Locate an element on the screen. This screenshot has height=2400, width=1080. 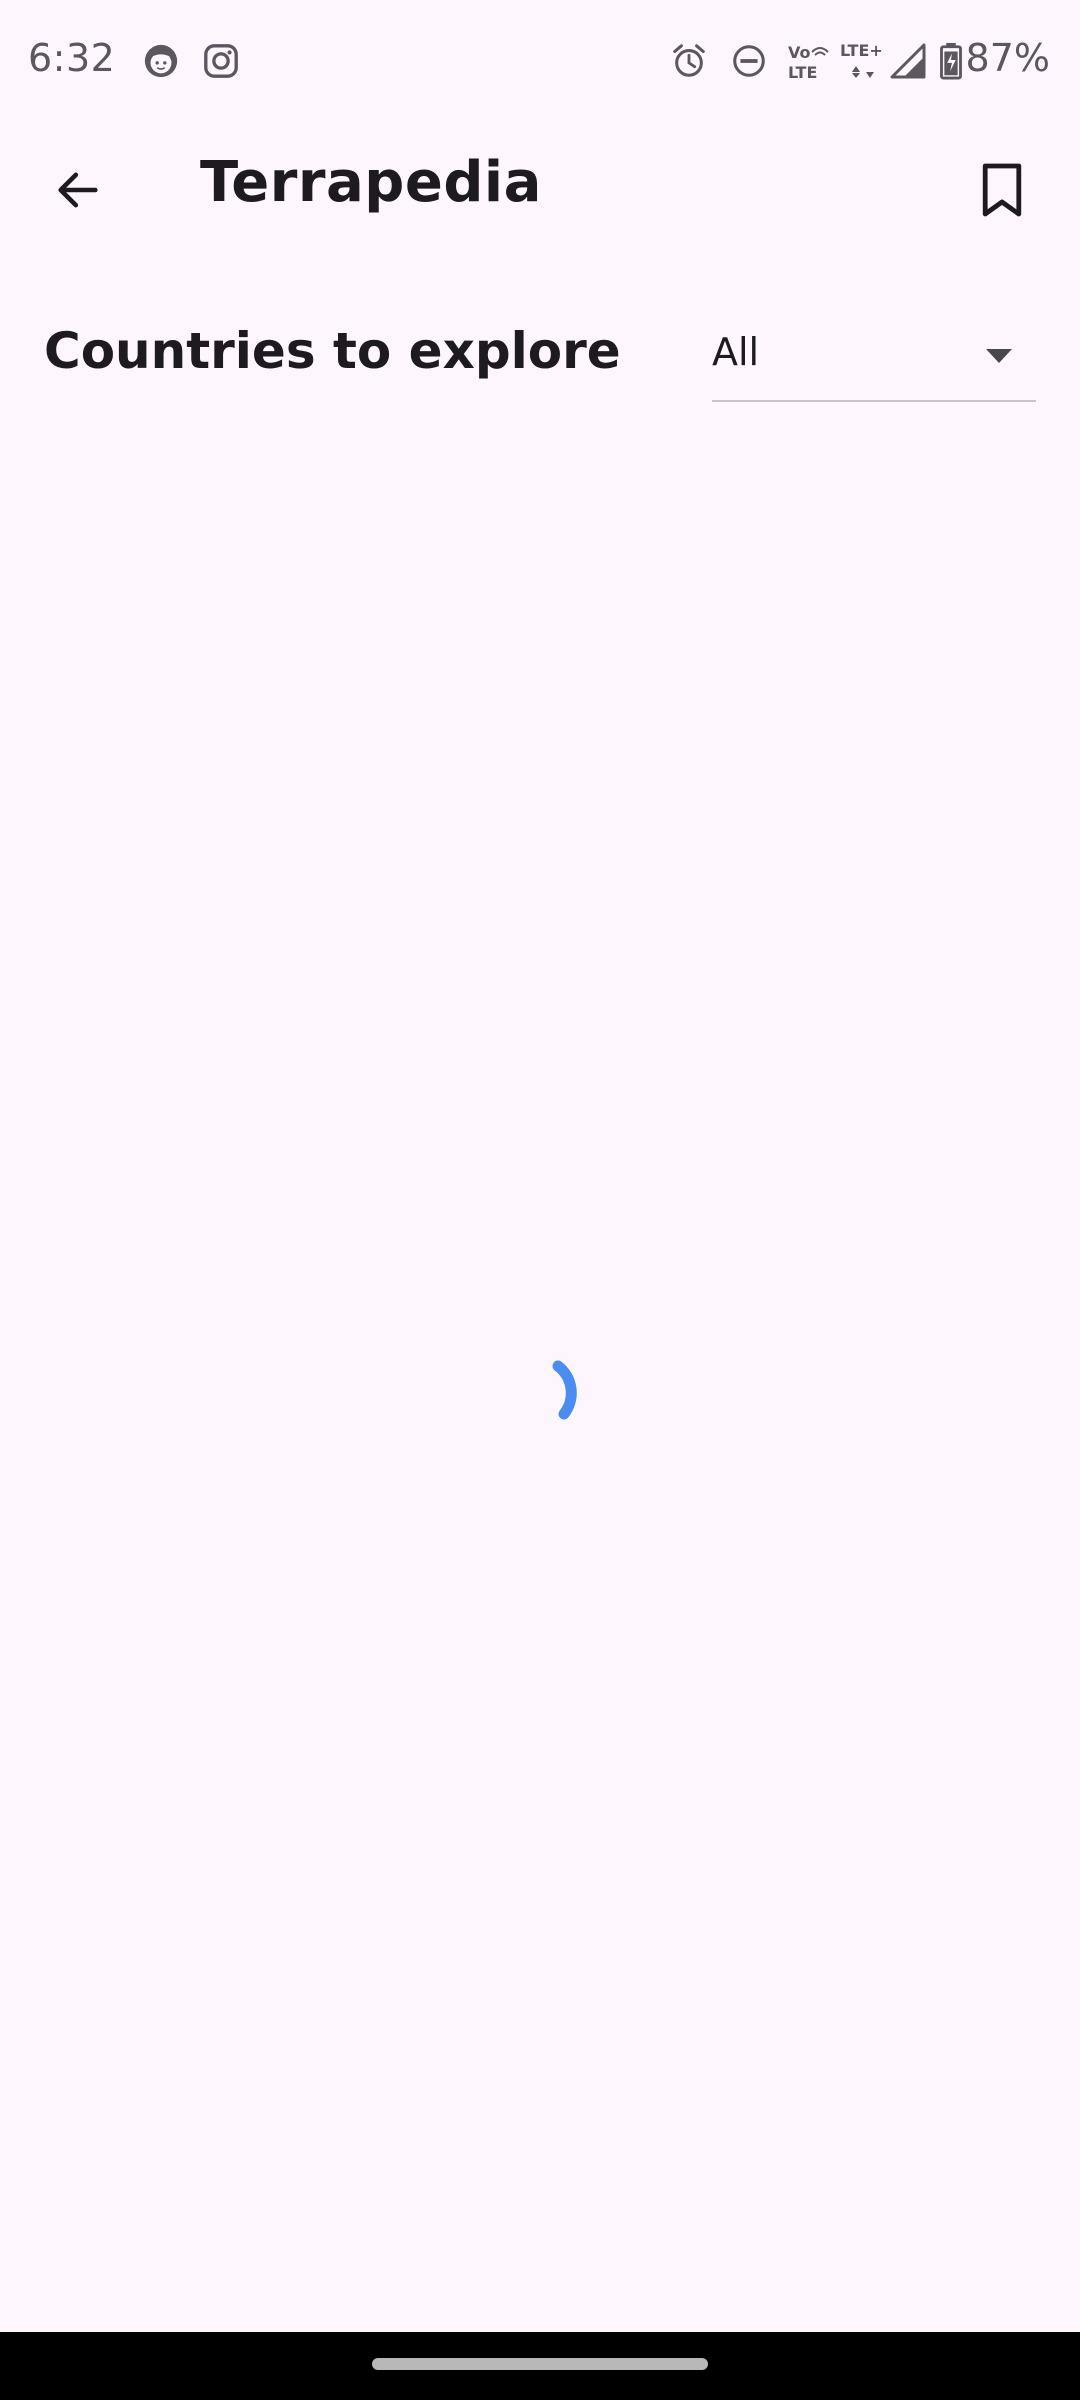
volte-top-label: Vo is located at coordinates (799, 52).